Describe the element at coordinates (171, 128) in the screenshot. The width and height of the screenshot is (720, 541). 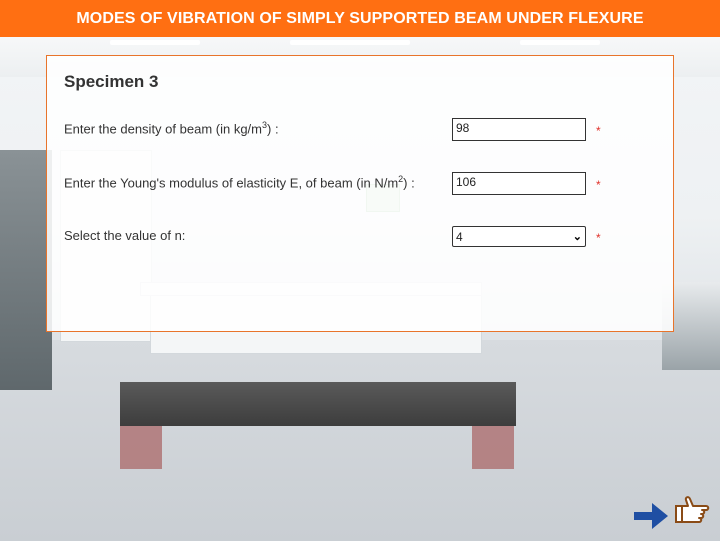
I see `density-label: Enter the density of beam (in kg/m3) :` at that location.